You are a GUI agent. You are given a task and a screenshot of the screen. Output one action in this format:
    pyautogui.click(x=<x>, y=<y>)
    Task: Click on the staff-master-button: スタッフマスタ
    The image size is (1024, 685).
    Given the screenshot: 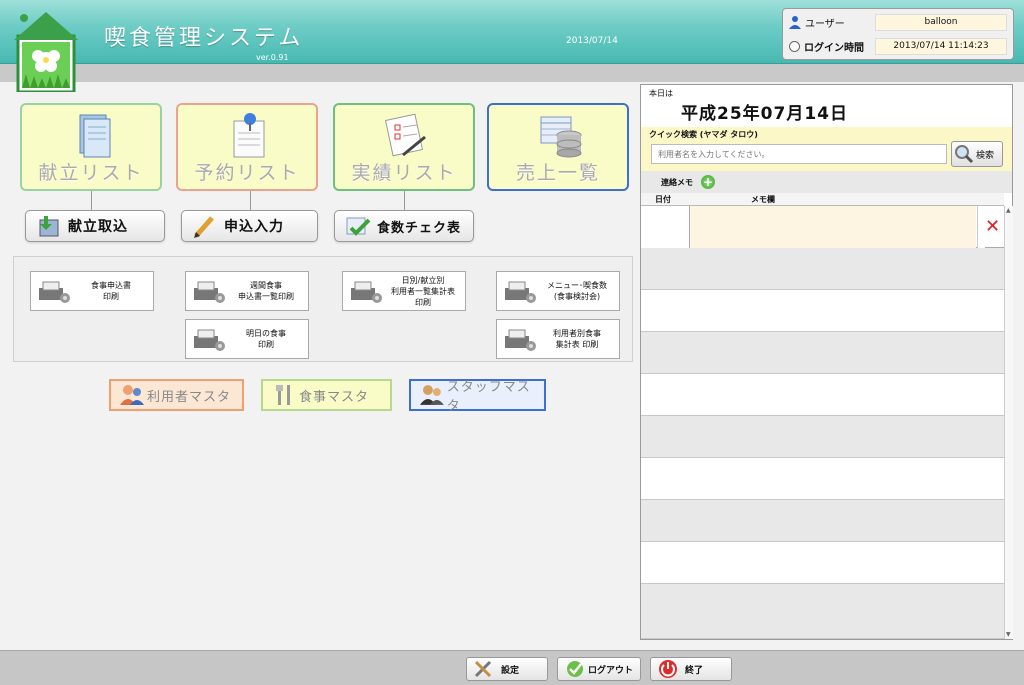 What is the action you would take?
    pyautogui.click(x=477, y=396)
    